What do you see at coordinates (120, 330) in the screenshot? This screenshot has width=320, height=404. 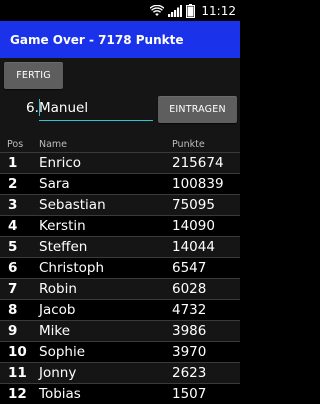 I see `table-row: 9 Mike 3986` at bounding box center [120, 330].